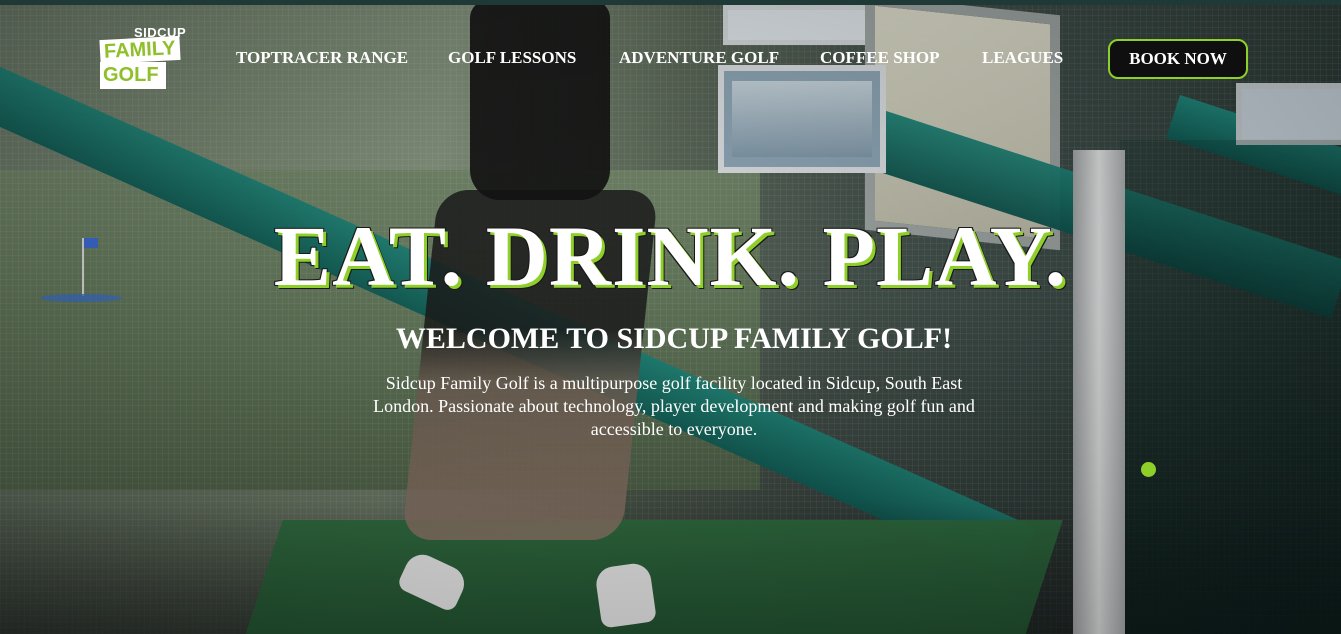  What do you see at coordinates (1022, 58) in the screenshot?
I see `nav-item-leagues: LEAGUES` at bounding box center [1022, 58].